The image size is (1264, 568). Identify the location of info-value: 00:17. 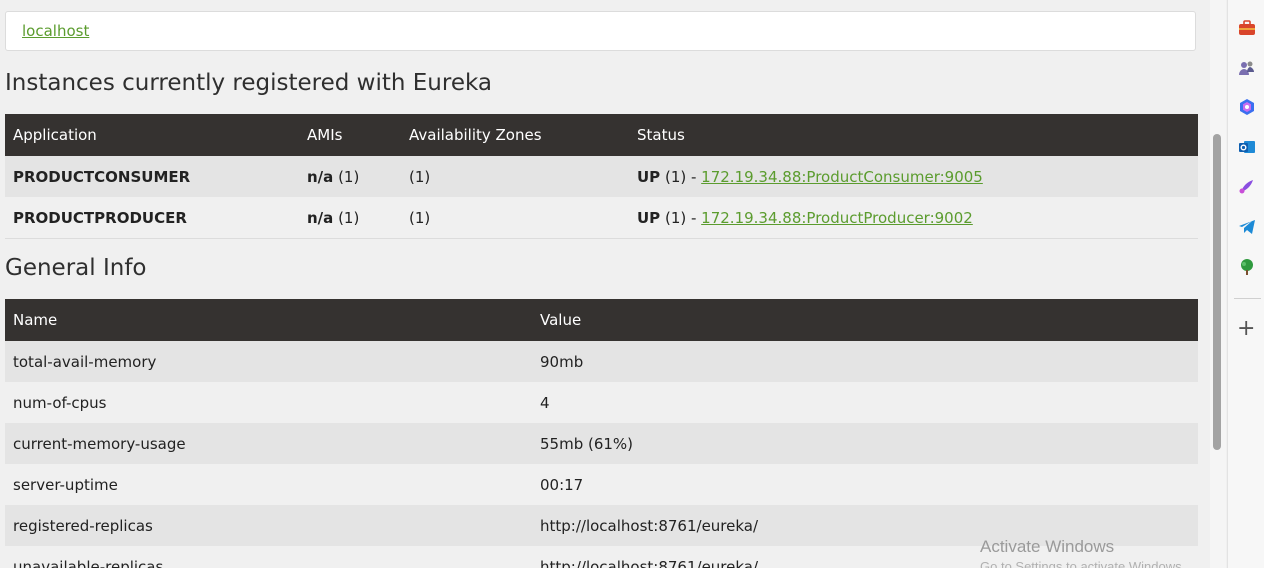
(865, 484).